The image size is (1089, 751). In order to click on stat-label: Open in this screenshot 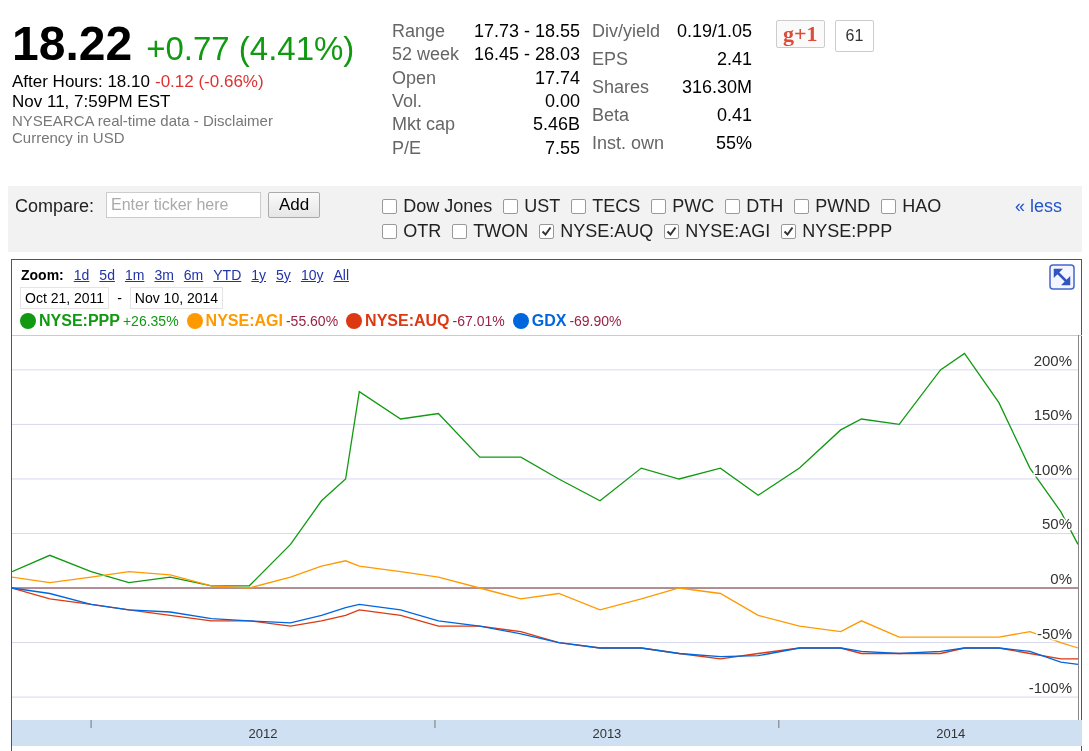, I will do `click(415, 78)`.